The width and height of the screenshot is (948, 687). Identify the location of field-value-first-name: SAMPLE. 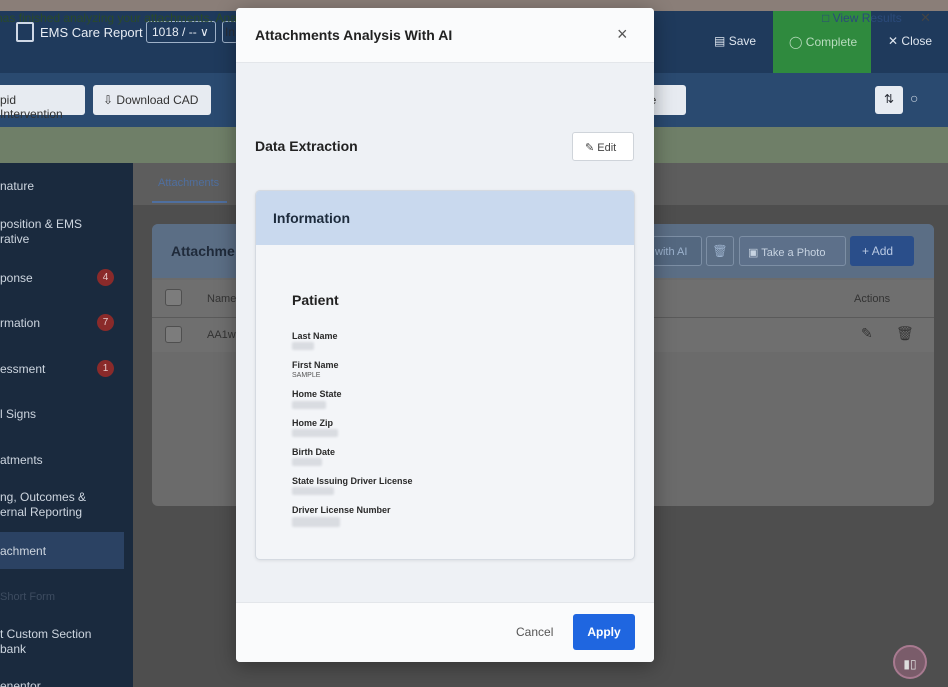
(306, 375).